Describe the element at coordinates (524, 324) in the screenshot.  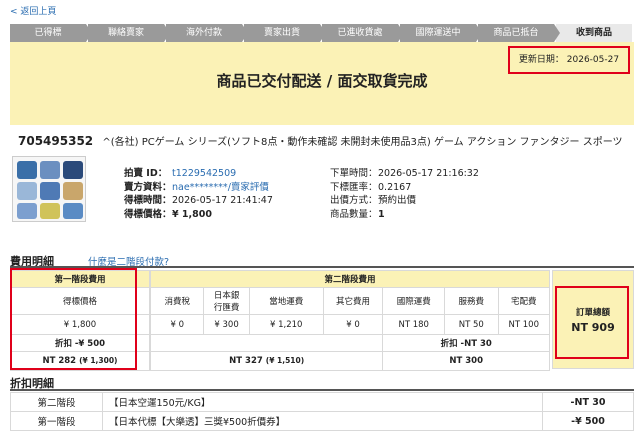
I see `stage2-val-delivery-fee: NT 100` at that location.